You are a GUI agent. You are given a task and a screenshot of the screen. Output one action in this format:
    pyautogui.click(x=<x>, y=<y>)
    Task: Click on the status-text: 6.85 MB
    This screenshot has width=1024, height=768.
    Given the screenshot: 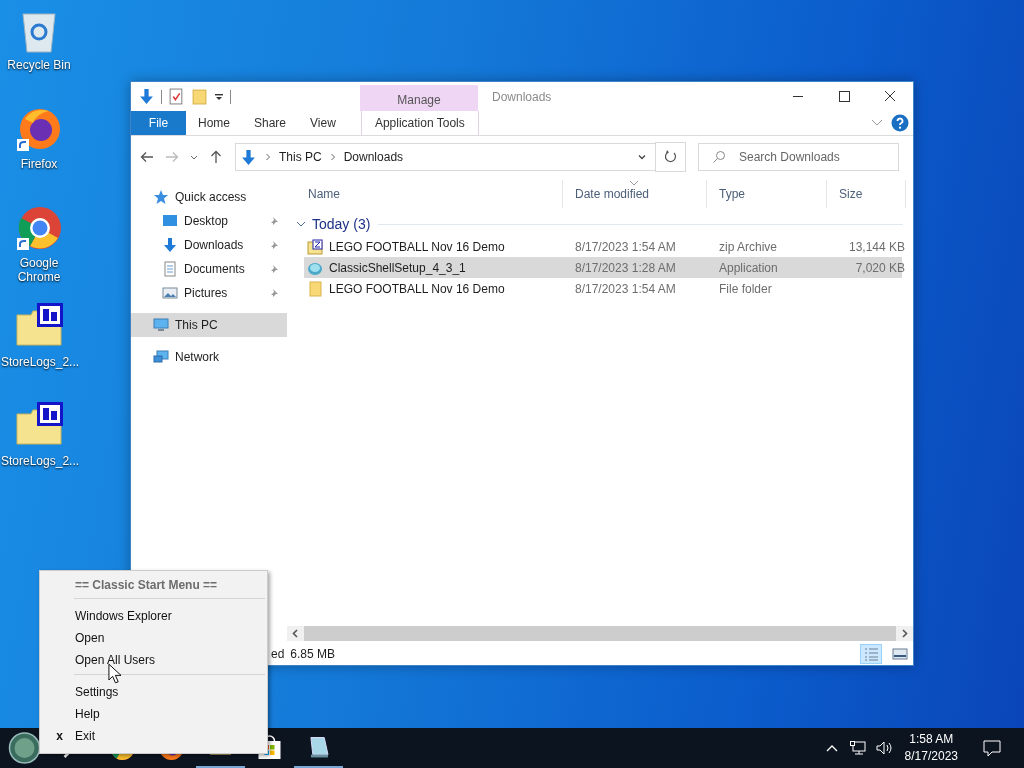 What is the action you would take?
    pyautogui.click(x=313, y=654)
    